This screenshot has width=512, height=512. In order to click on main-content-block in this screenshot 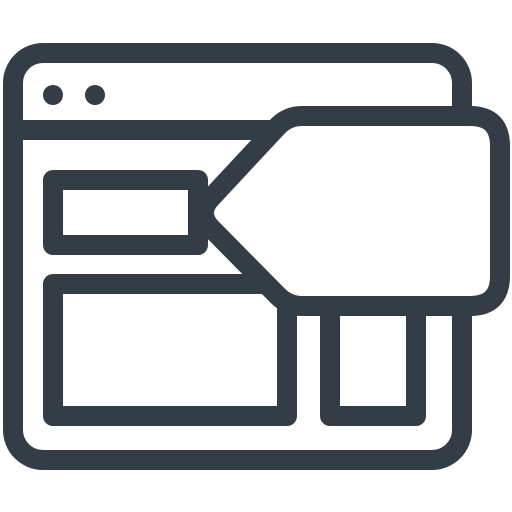, I will do `click(170, 350)`.